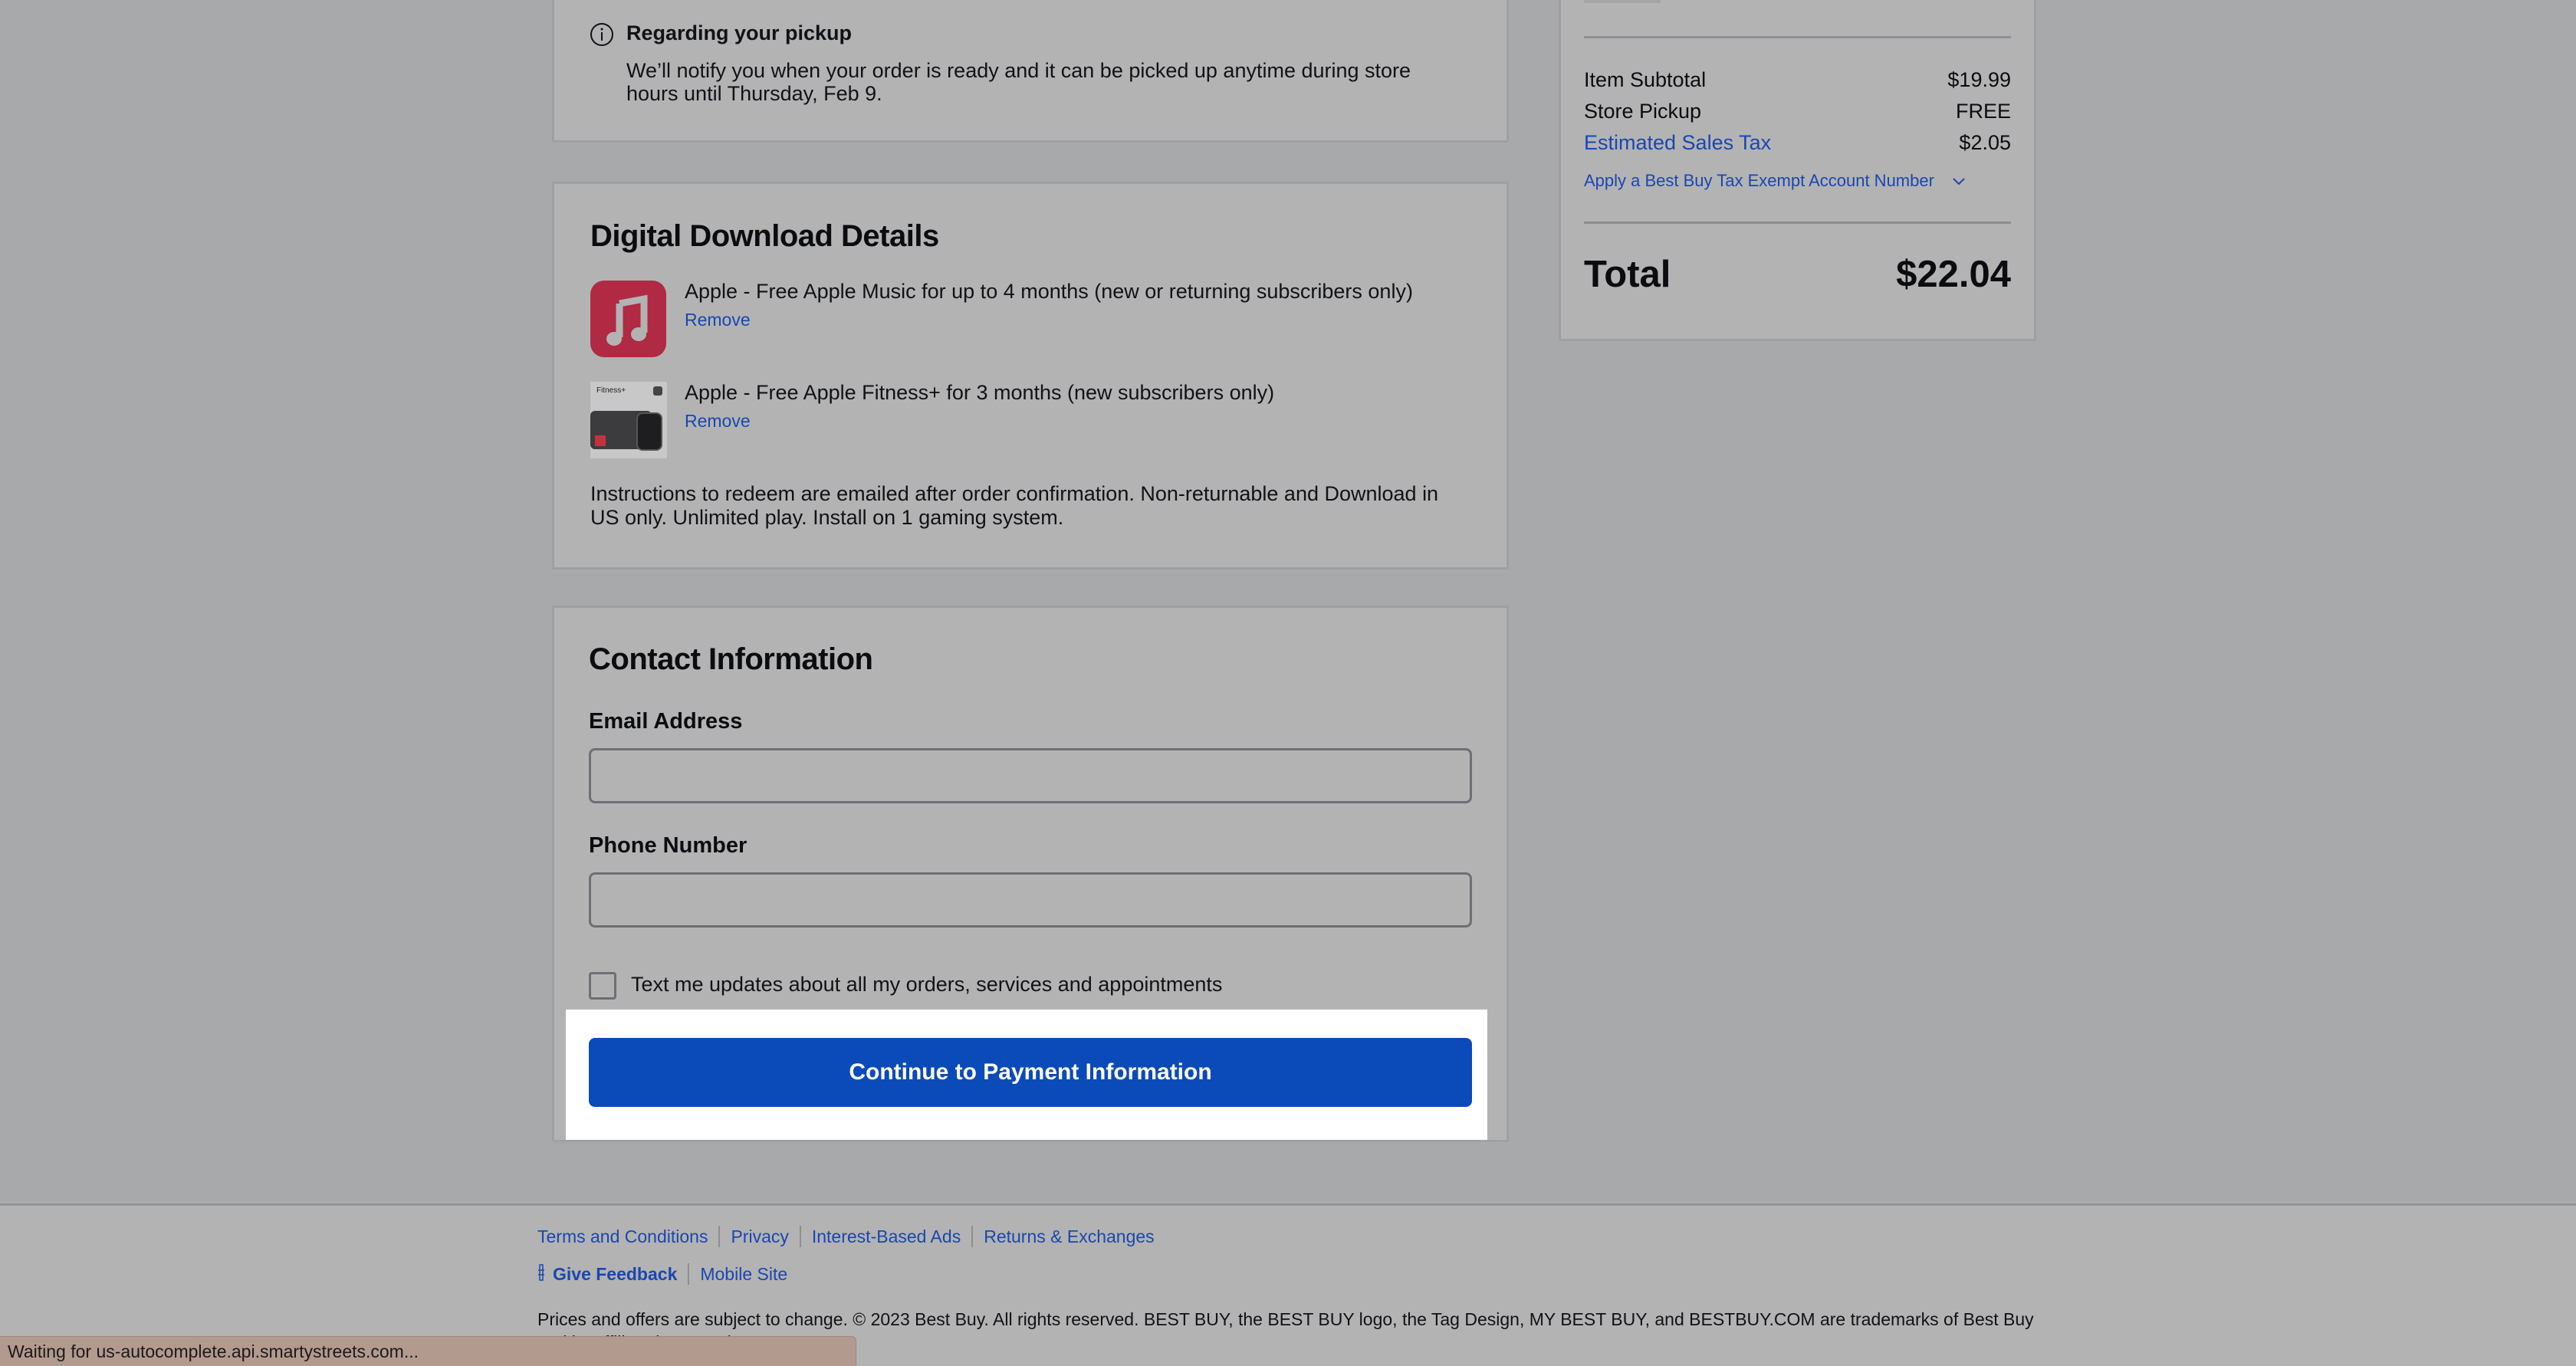 This screenshot has height=1366, width=2576. What do you see at coordinates (1959, 181) in the screenshot?
I see `chevron-down-icon` at bounding box center [1959, 181].